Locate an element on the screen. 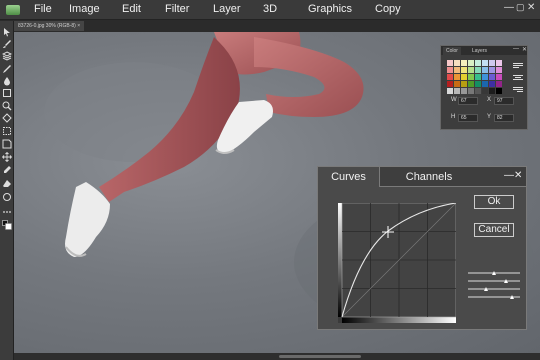 This screenshot has width=540, height=360. ellipse-icon is located at coordinates (7, 197).